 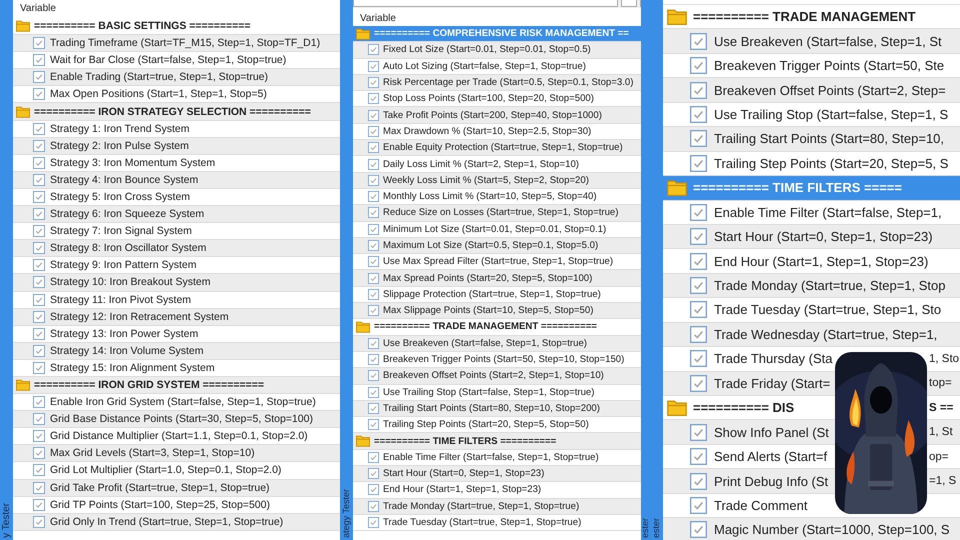 What do you see at coordinates (497, 132) in the screenshot?
I see `parameter-row: Max Drawdown % (Start=10, Step=2.5, Stop=30)` at bounding box center [497, 132].